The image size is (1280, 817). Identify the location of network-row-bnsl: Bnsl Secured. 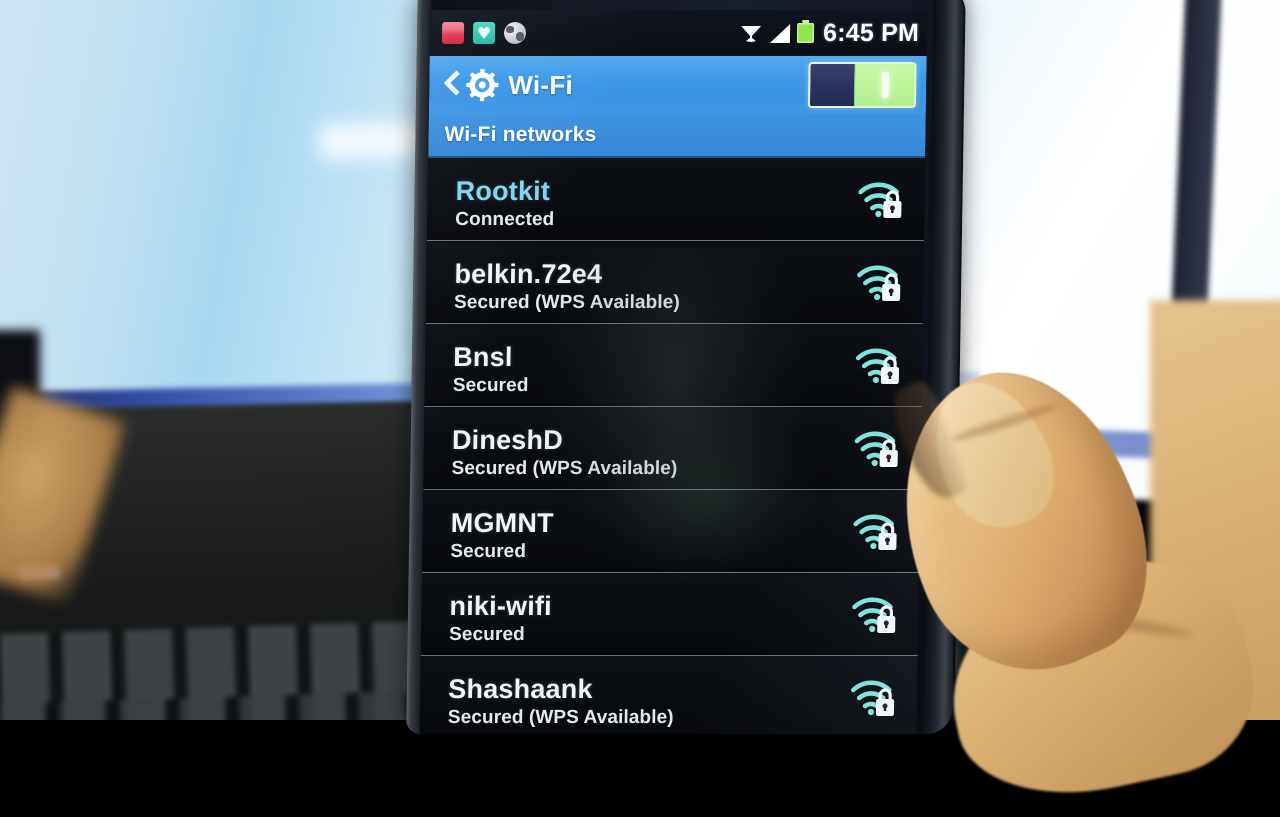
(673, 365).